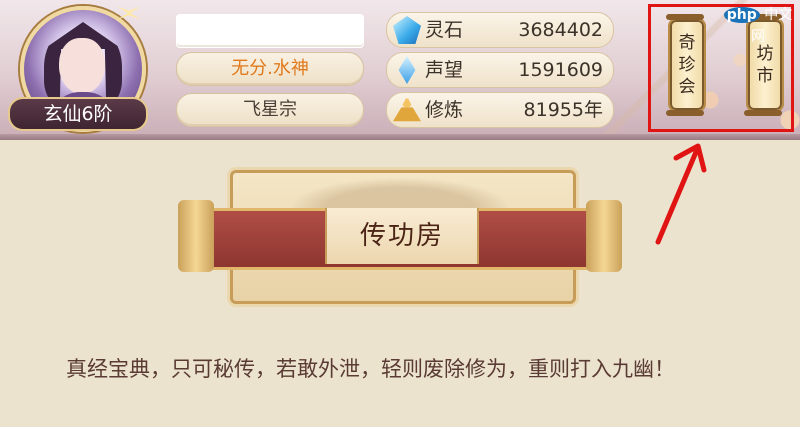 Image resolution: width=800 pixels, height=427 pixels. Describe the element at coordinates (270, 31) in the screenshot. I see `player-name-field` at that location.